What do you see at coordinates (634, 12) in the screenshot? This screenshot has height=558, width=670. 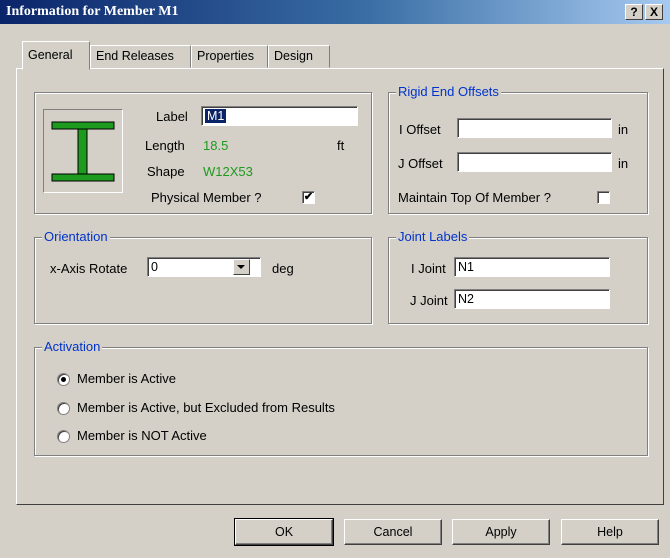 I see `help-title-button: ?` at bounding box center [634, 12].